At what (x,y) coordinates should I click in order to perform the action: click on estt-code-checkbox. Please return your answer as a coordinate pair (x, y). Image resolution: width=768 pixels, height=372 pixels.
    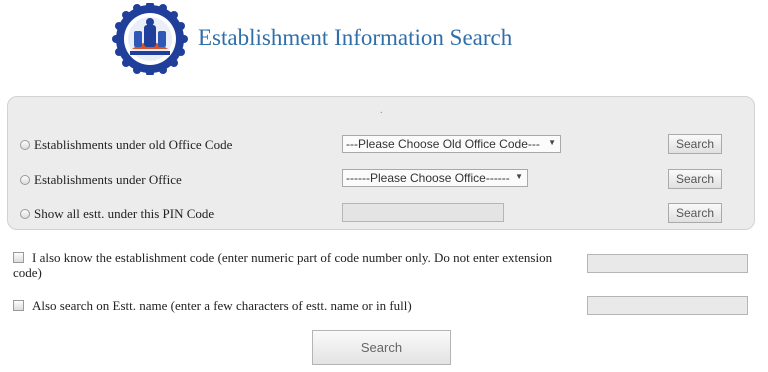
    Looking at the image, I should click on (18, 257).